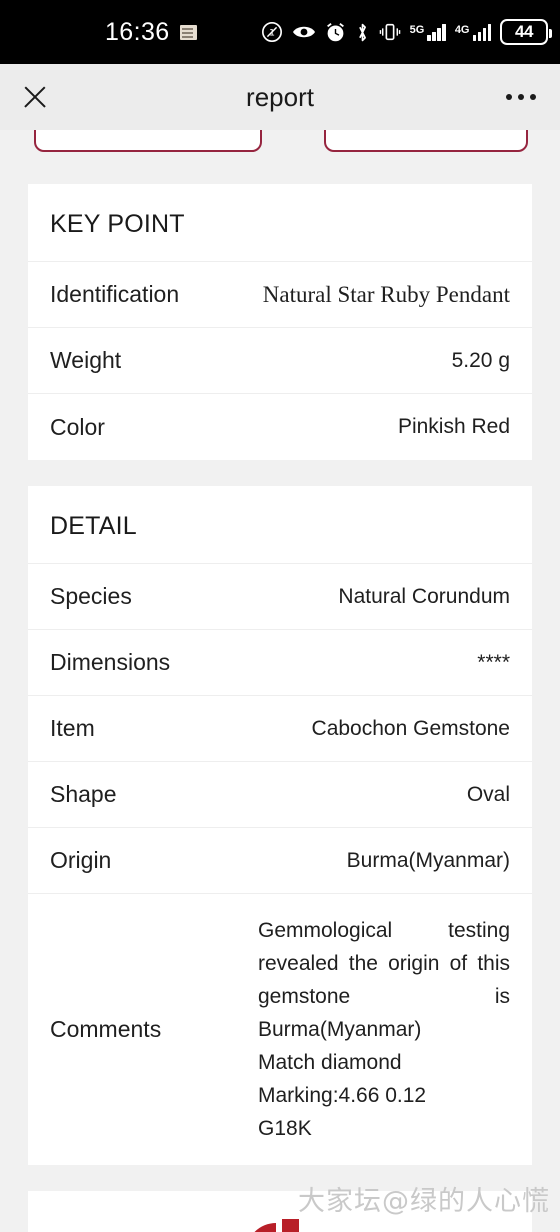 The height and width of the screenshot is (1232, 560). What do you see at coordinates (453, 426) in the screenshot?
I see `row-value: Pinkish Red` at bounding box center [453, 426].